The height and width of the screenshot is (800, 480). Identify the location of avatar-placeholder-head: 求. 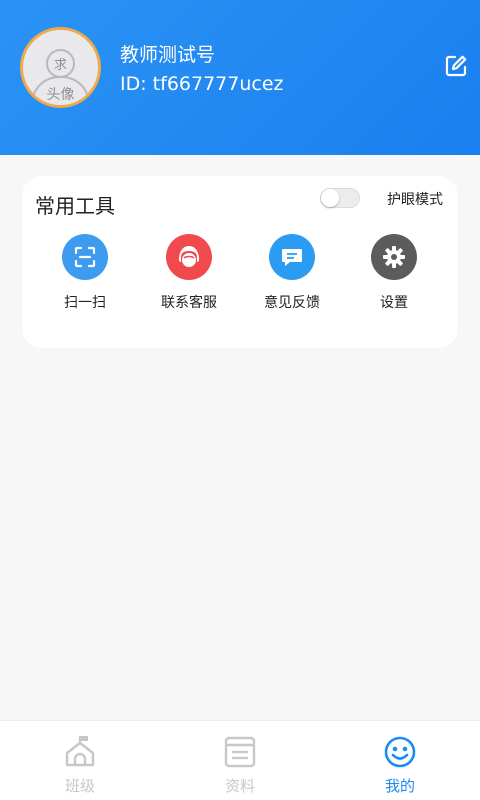
(60, 63).